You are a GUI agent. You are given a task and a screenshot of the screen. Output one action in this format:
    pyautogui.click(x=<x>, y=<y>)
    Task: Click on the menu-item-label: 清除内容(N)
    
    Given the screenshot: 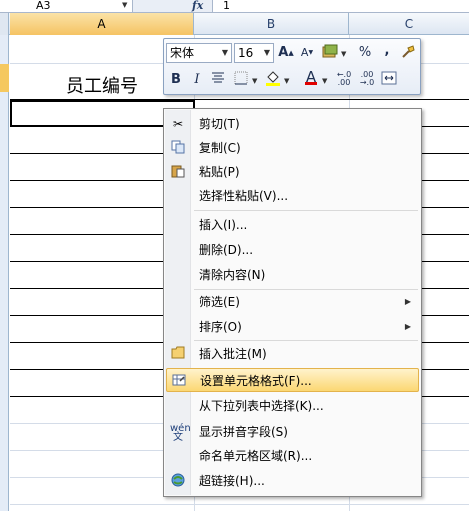 What is the action you would take?
    pyautogui.click(x=232, y=275)
    